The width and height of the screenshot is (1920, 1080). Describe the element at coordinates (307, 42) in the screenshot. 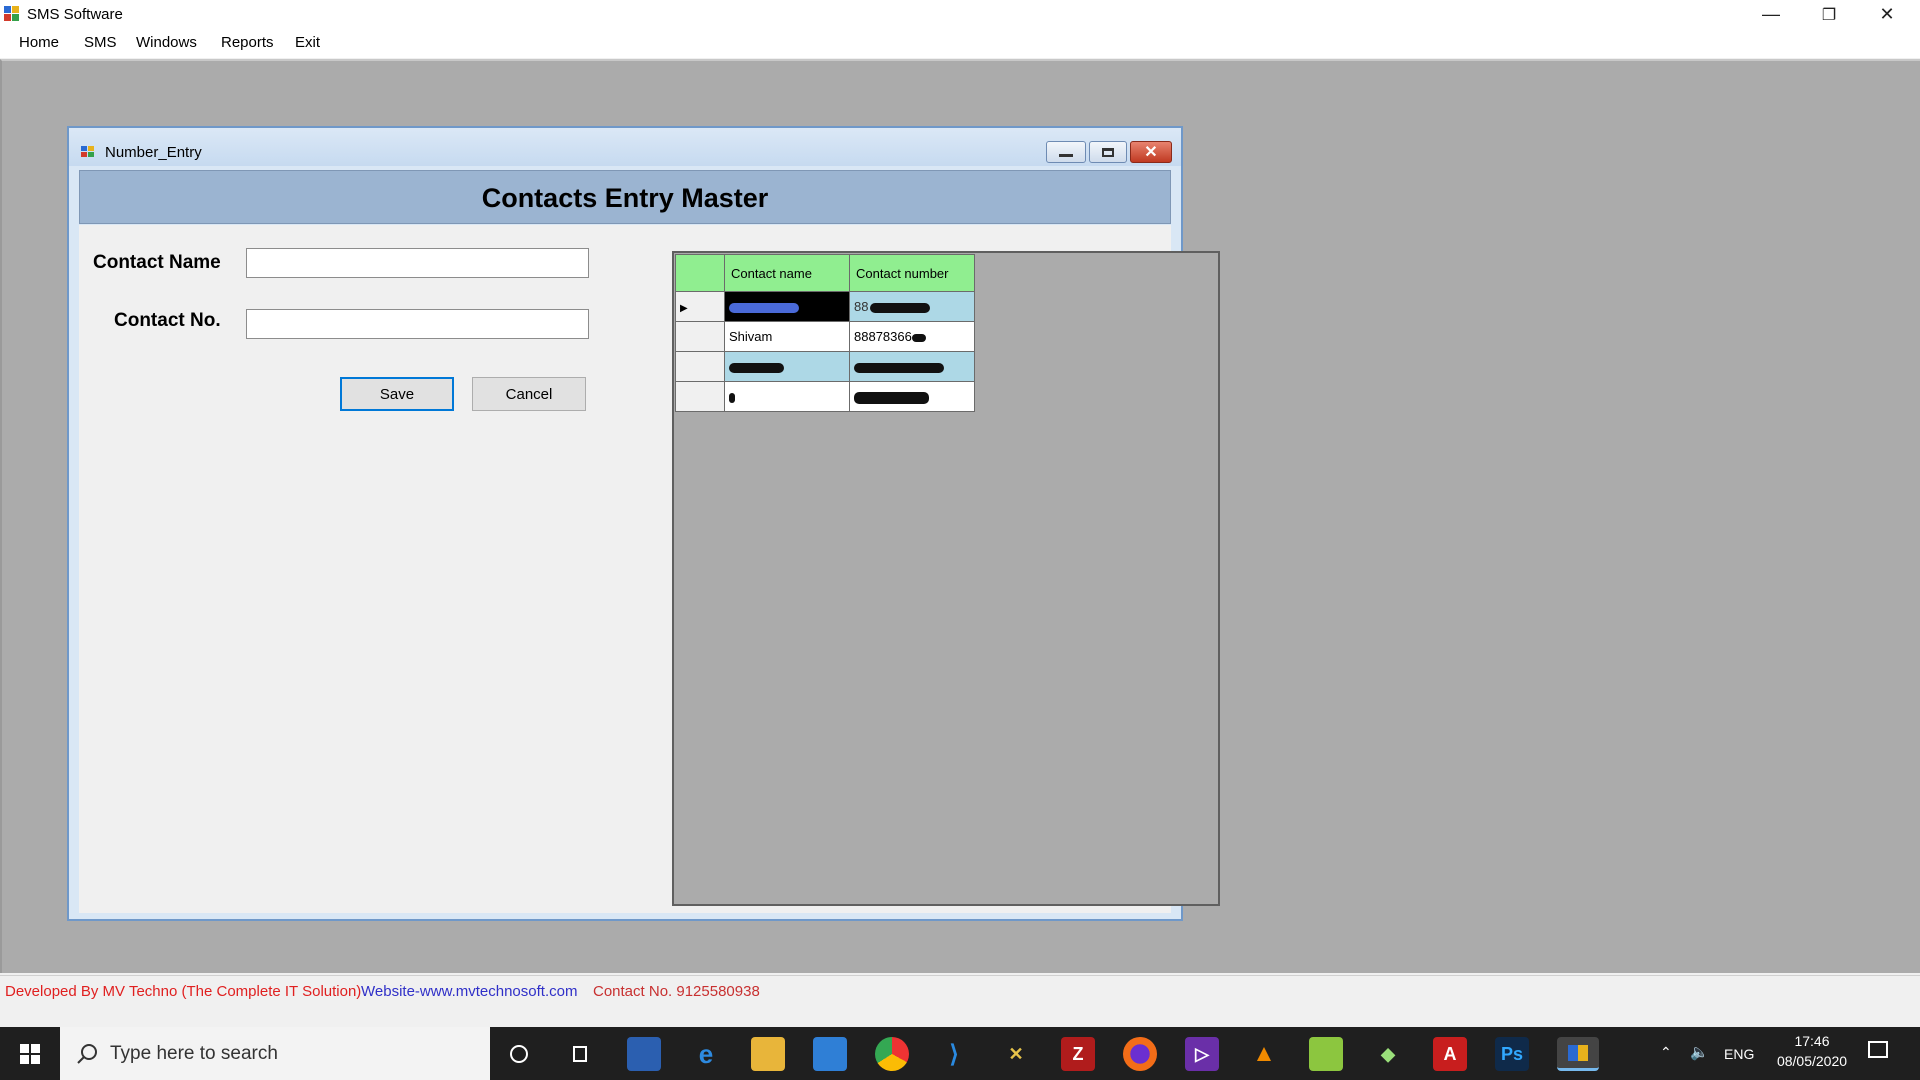

I see `menu-exit: Exit` at that location.